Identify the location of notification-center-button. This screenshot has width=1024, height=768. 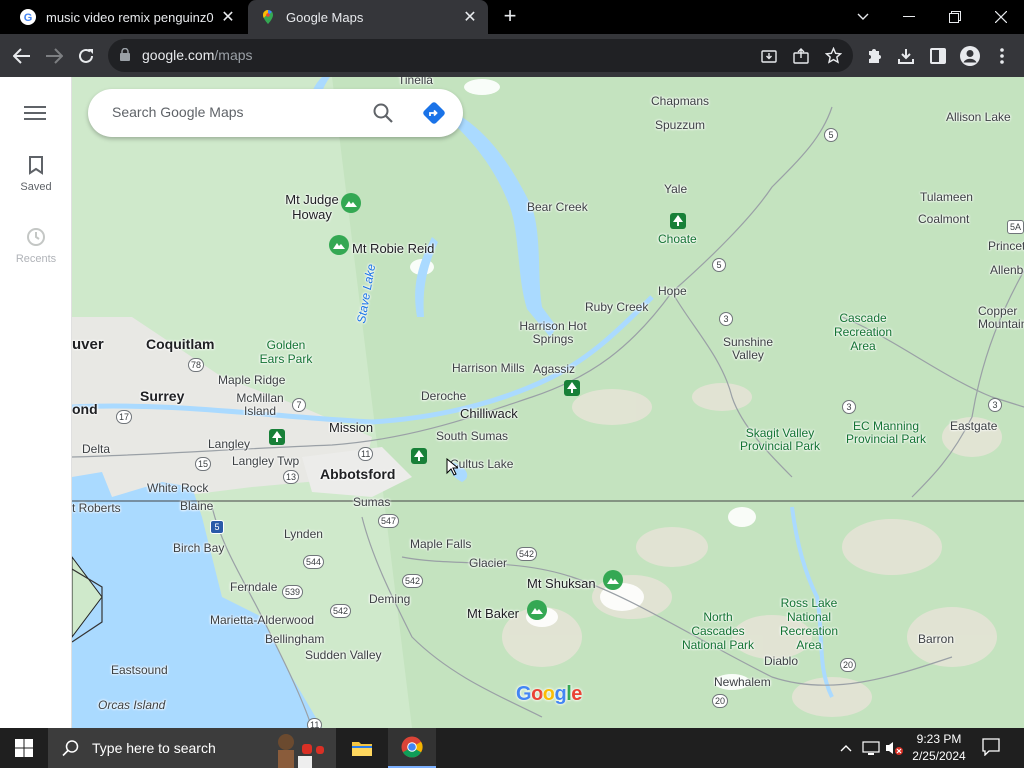
(991, 748).